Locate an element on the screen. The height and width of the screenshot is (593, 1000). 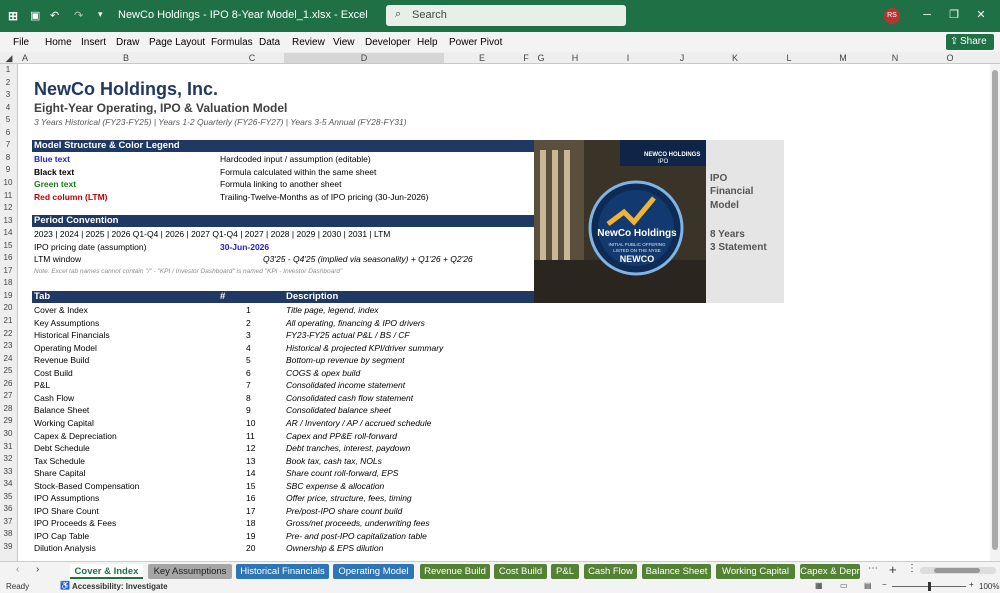
share-button: ⇪ Share is located at coordinates (970, 42).